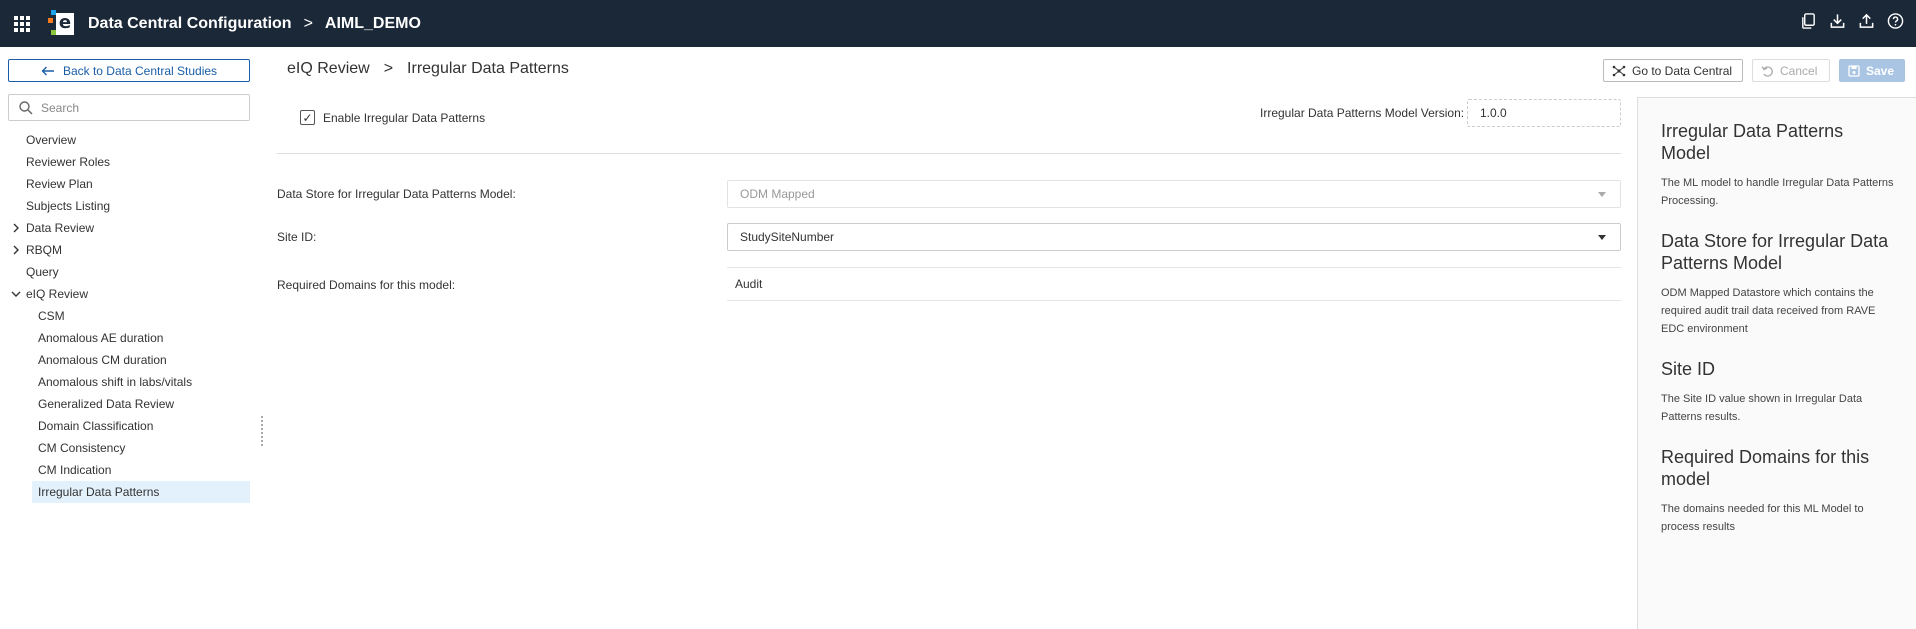  What do you see at coordinates (61, 23) in the screenshot?
I see `app-logo: e` at bounding box center [61, 23].